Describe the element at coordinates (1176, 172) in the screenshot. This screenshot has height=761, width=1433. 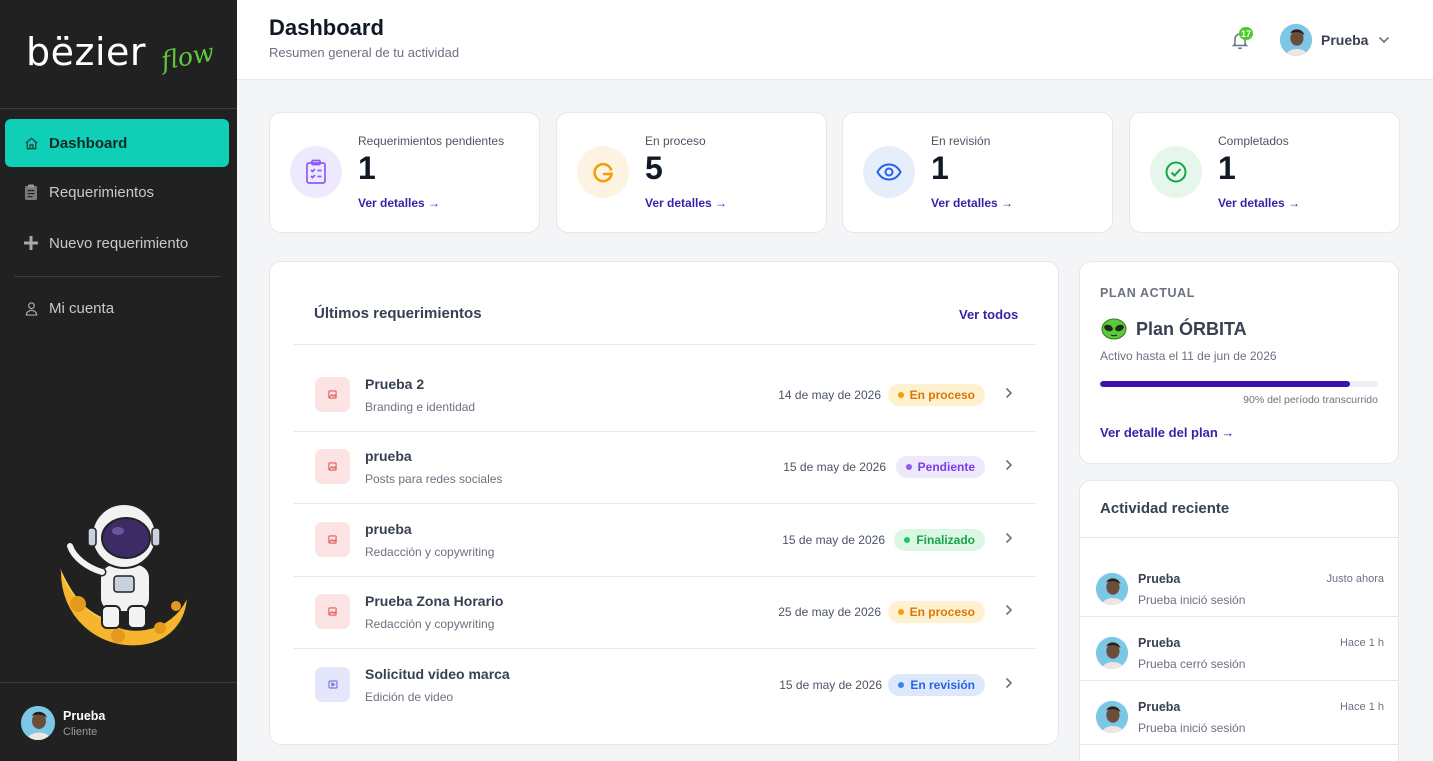
I see `check-circle-icon` at that location.